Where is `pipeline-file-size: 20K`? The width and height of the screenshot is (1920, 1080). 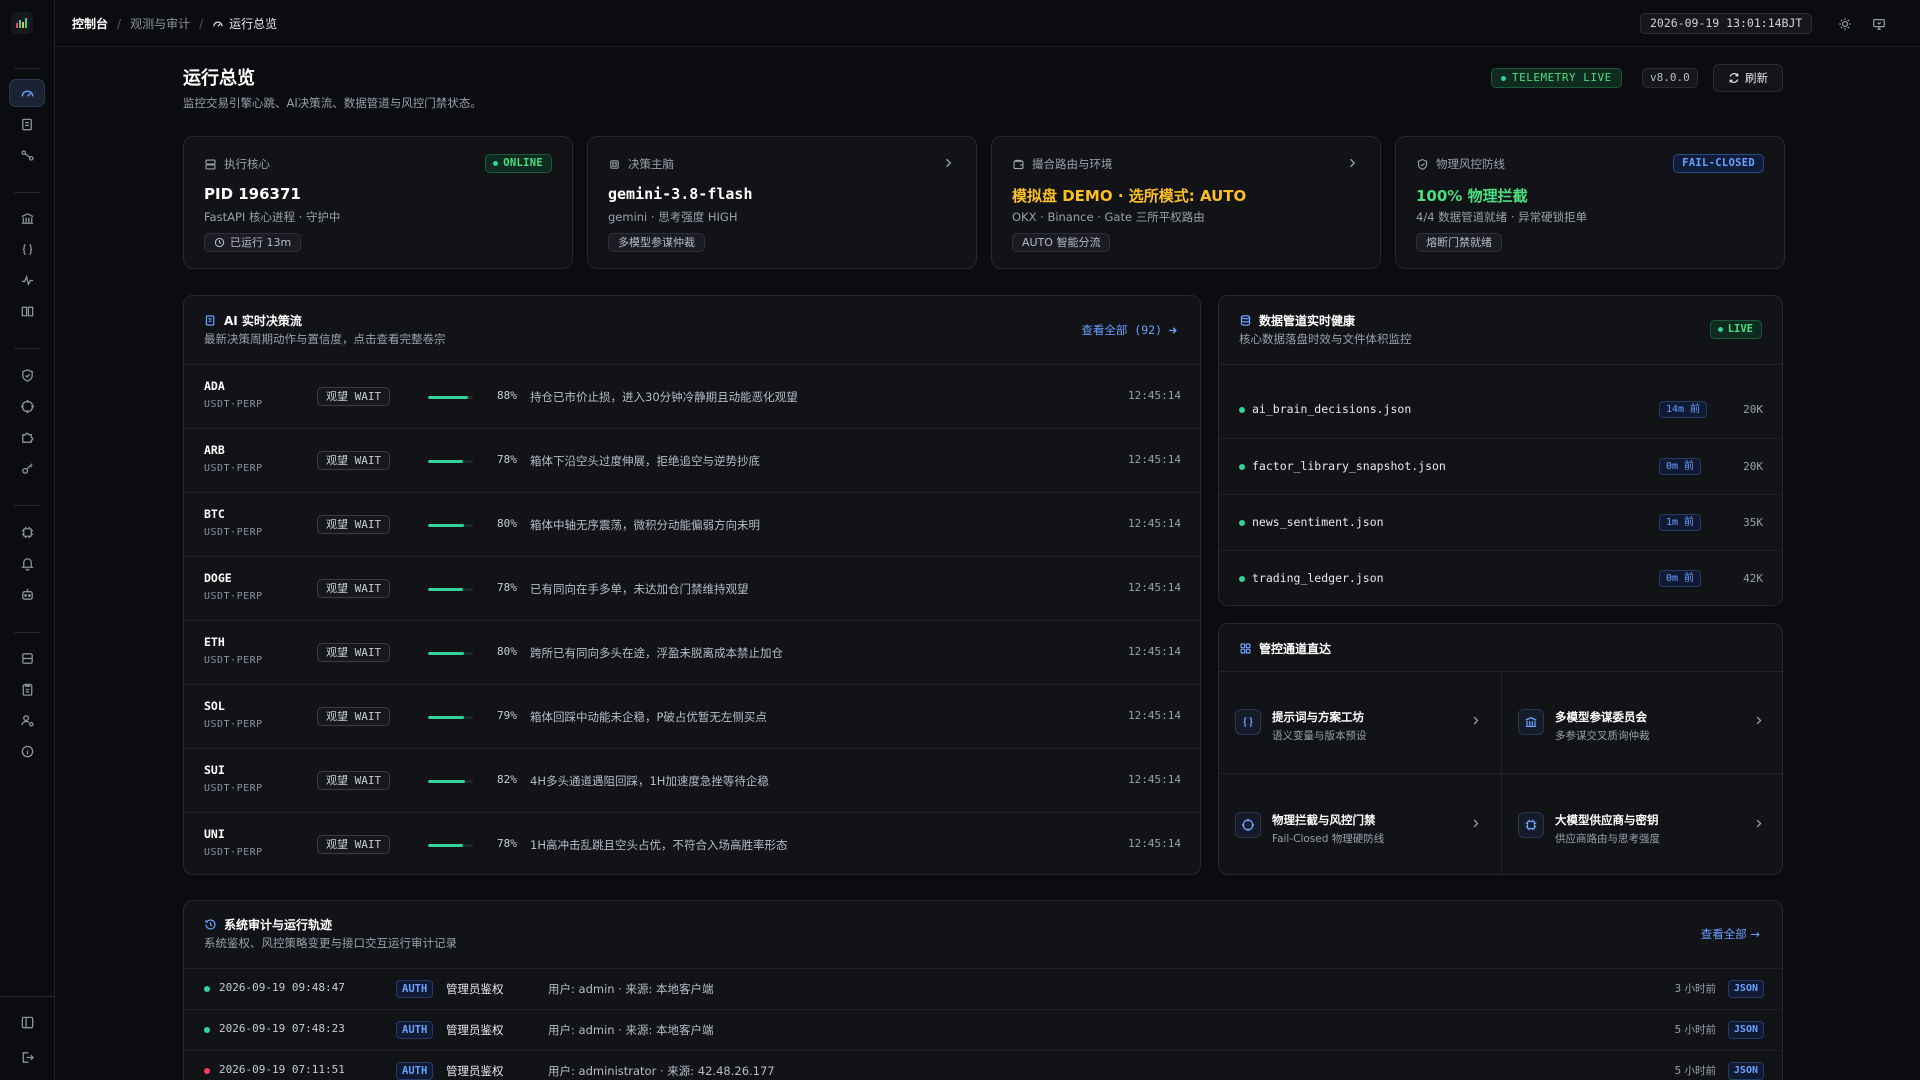 pipeline-file-size: 20K is located at coordinates (1753, 466).